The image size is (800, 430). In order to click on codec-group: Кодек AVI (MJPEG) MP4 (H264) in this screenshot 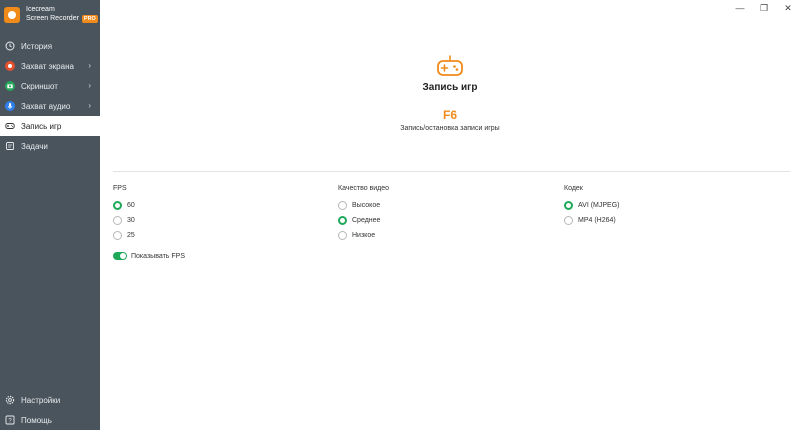, I will do `click(591, 206)`.